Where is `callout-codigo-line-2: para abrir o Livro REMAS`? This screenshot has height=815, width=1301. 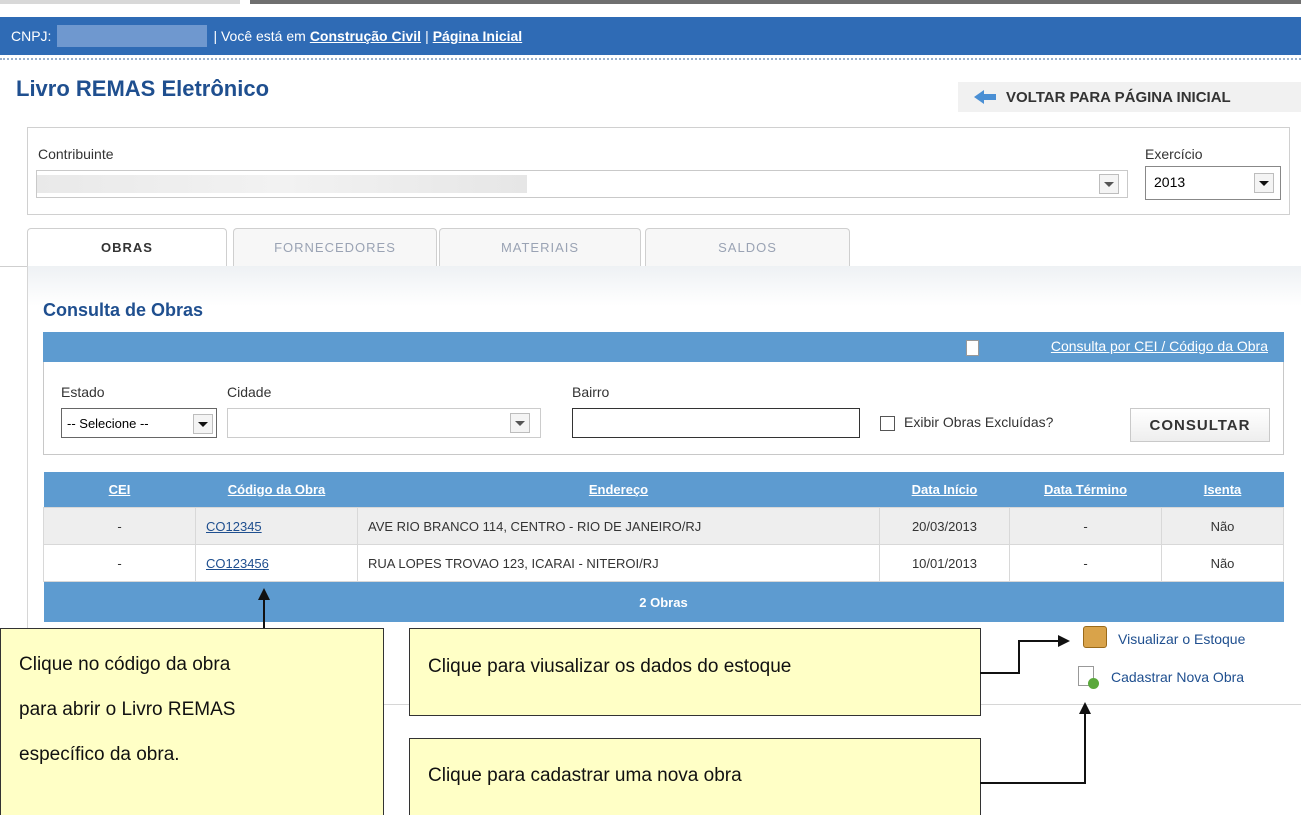
callout-codigo-line-2: para abrir o Livro REMAS is located at coordinates (127, 709).